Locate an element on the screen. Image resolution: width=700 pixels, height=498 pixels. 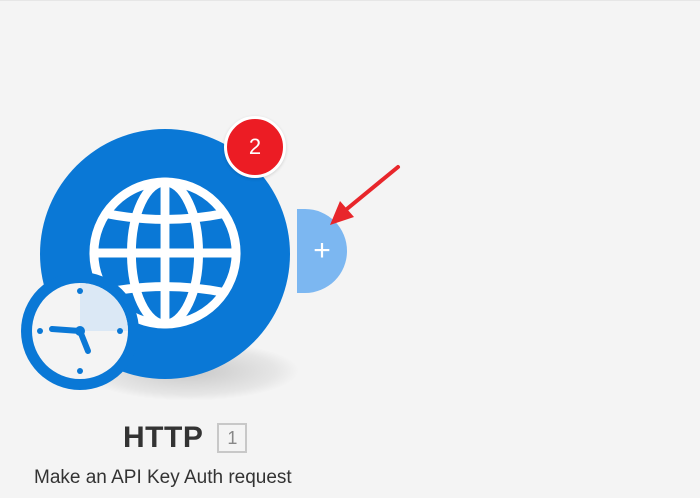
clock-icon is located at coordinates (80, 331).